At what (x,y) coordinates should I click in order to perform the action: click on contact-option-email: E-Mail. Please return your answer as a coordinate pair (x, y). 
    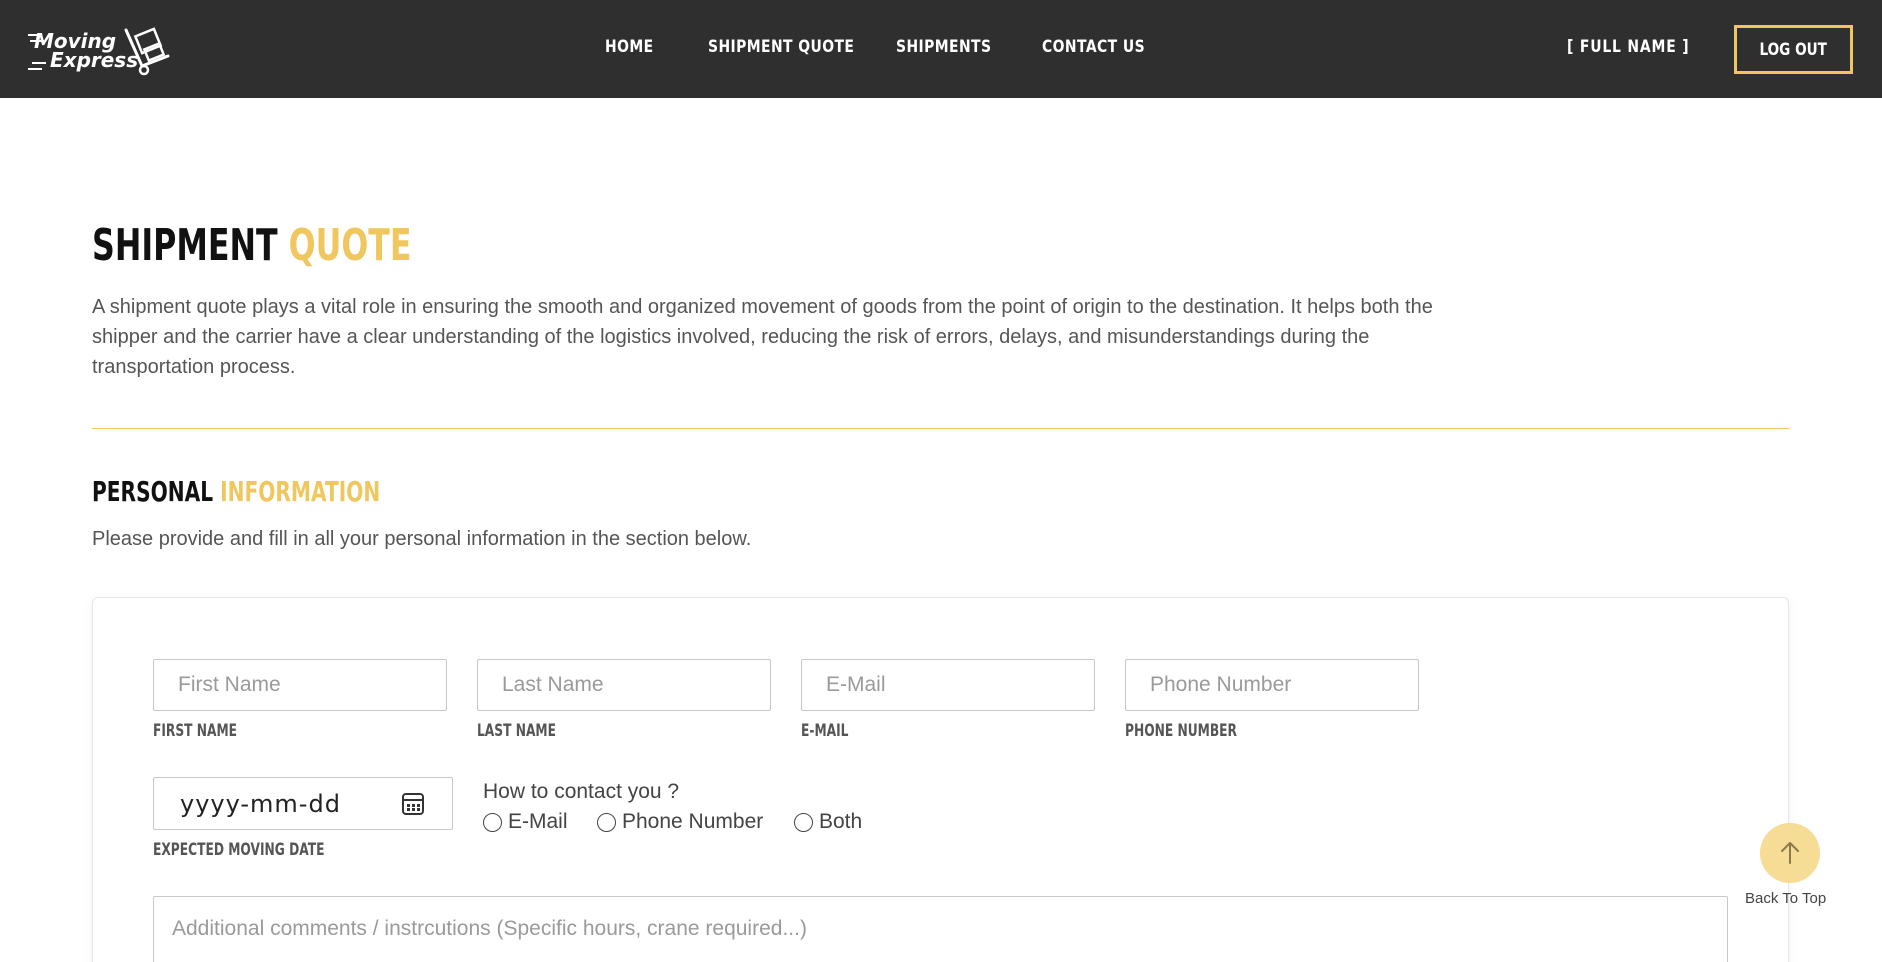
    Looking at the image, I should click on (525, 822).